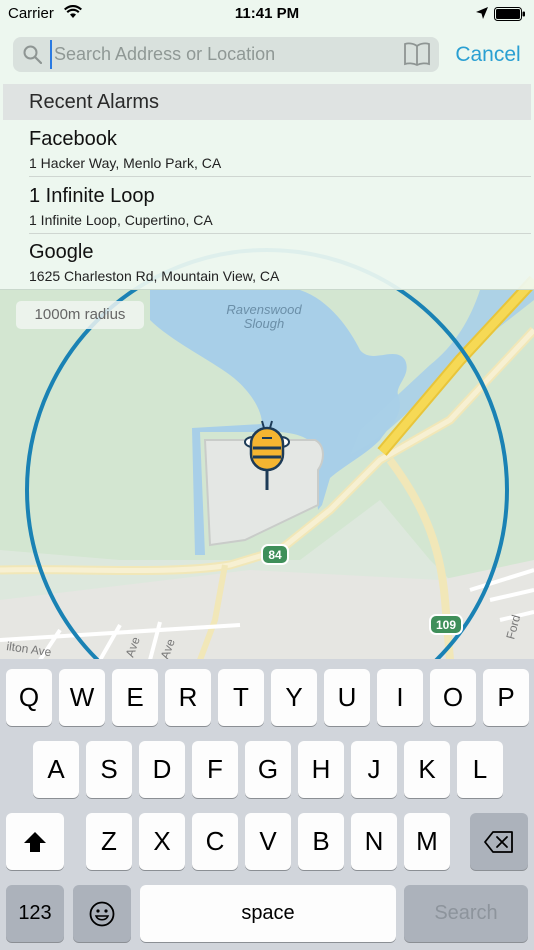  I want to click on key-q: Q, so click(29, 697).